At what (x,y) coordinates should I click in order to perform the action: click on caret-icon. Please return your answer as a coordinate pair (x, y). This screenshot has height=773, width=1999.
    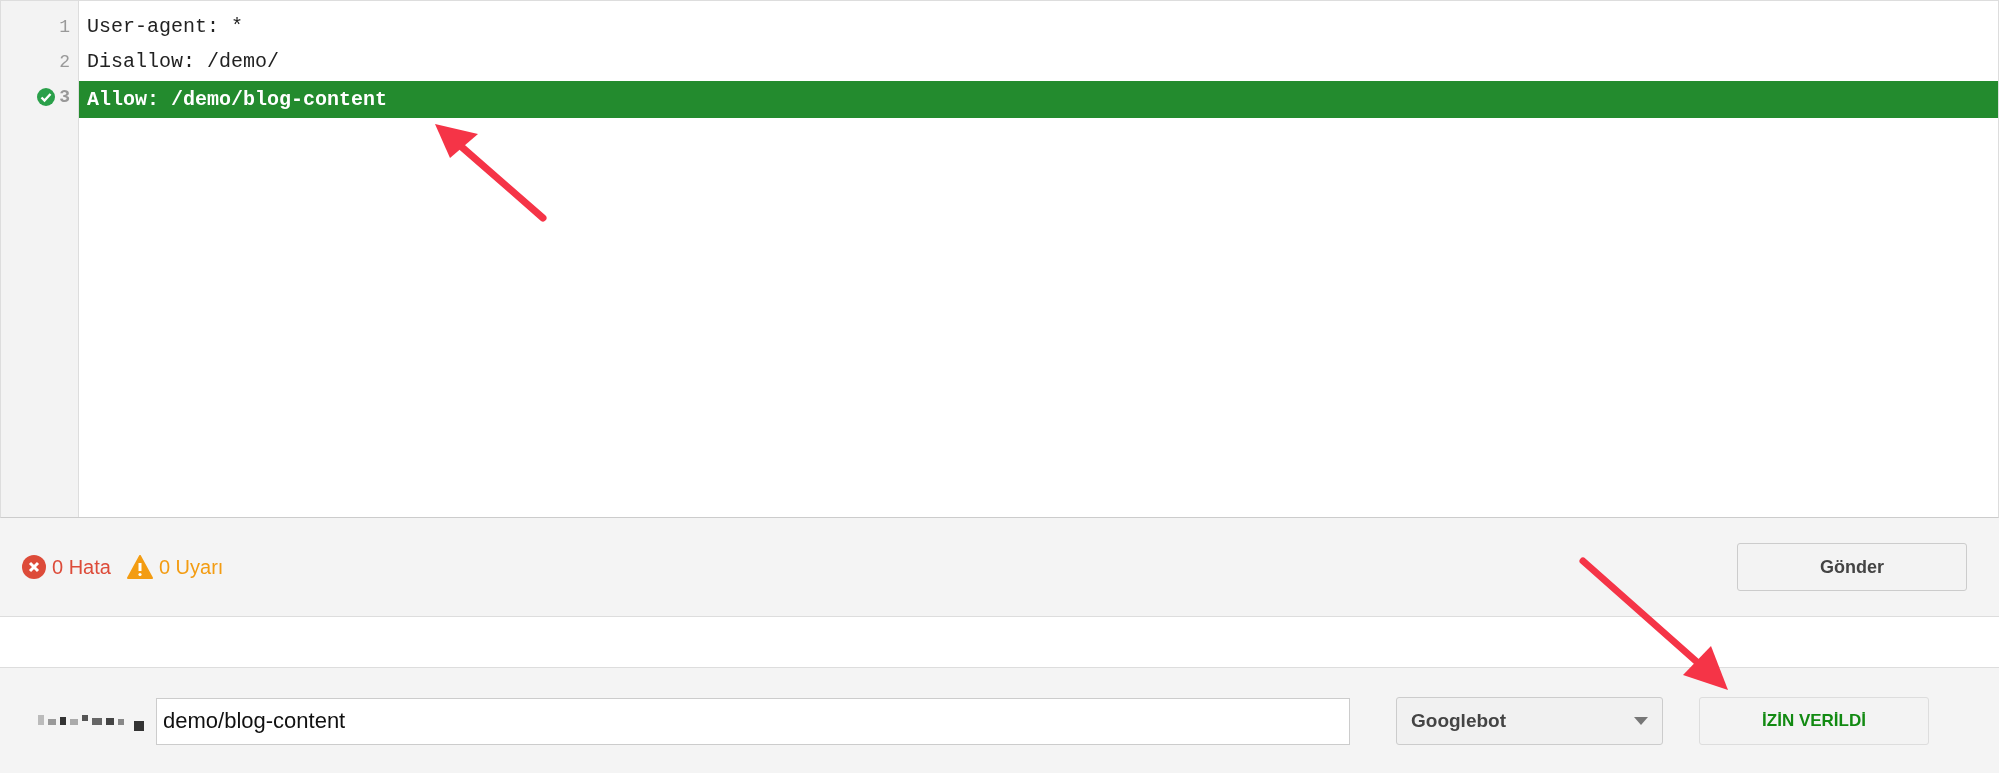
    Looking at the image, I should click on (1641, 721).